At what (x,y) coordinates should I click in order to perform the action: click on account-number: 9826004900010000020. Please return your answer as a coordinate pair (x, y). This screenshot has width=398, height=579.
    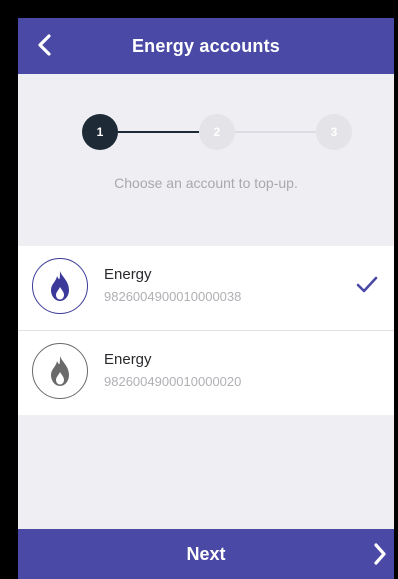
    Looking at the image, I should click on (173, 381).